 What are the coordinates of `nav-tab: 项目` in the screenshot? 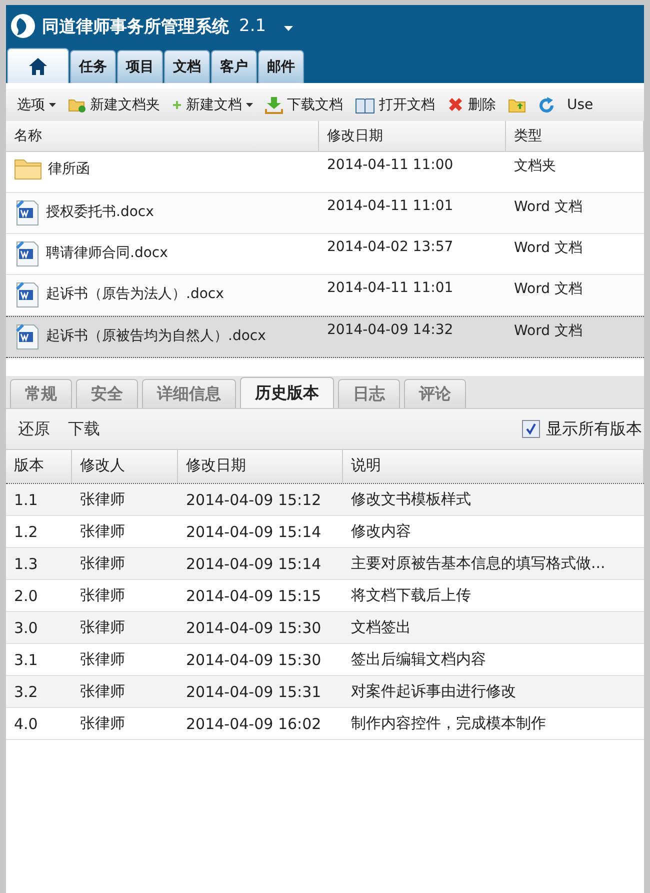 It's located at (140, 66).